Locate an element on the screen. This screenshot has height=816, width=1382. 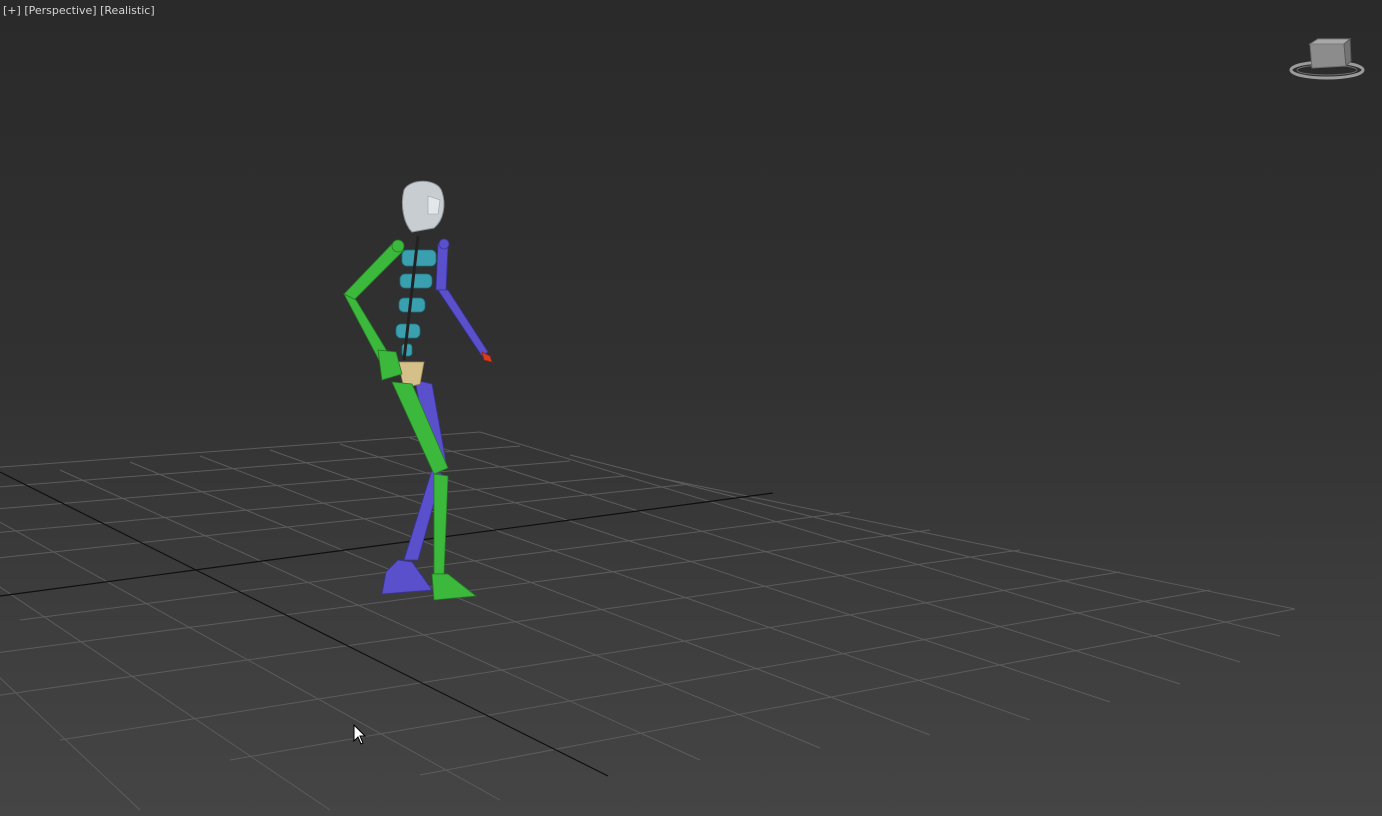
viewport-menu-button: [+] is located at coordinates (12, 11).